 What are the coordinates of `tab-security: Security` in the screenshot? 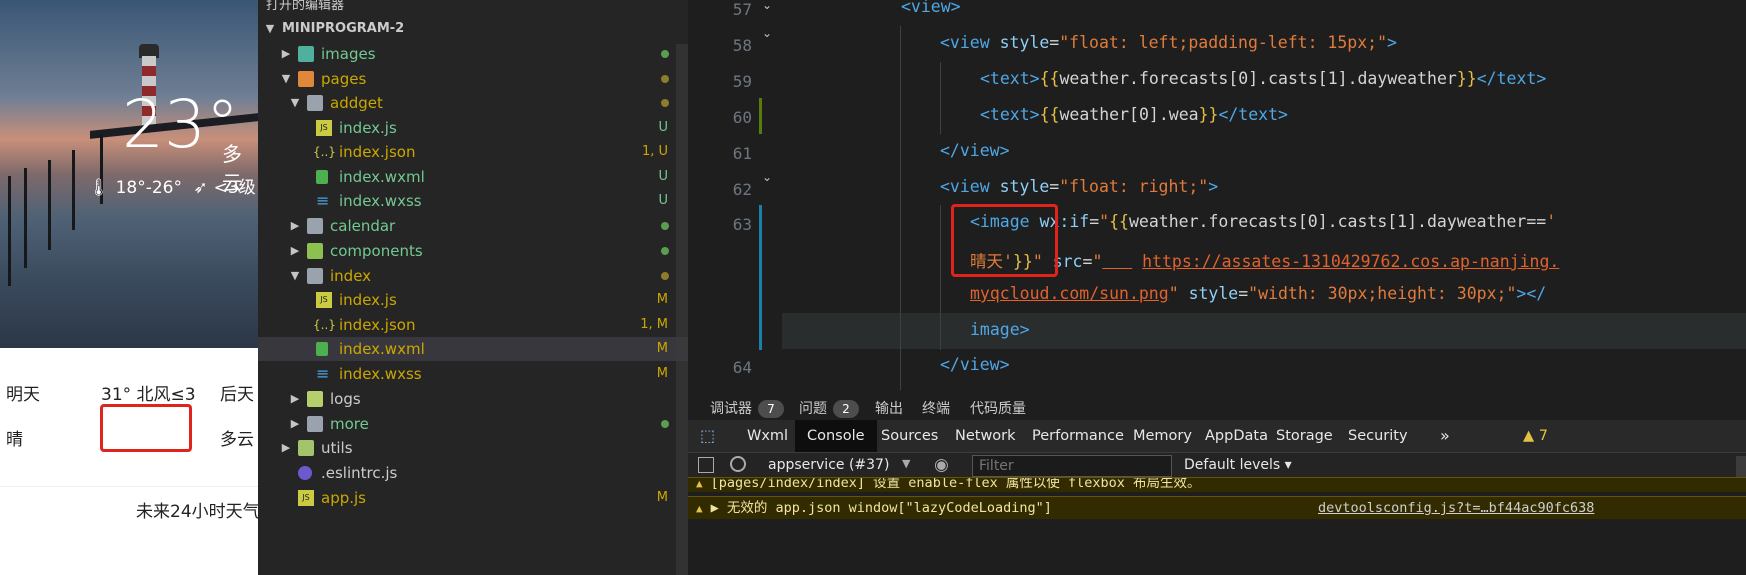 It's located at (1378, 436).